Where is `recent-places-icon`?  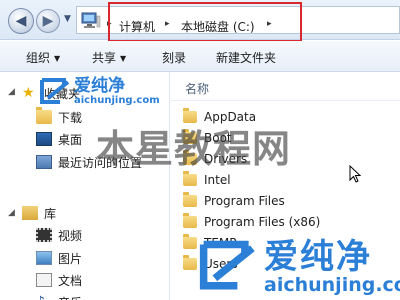
recent-places-icon is located at coordinates (44, 162).